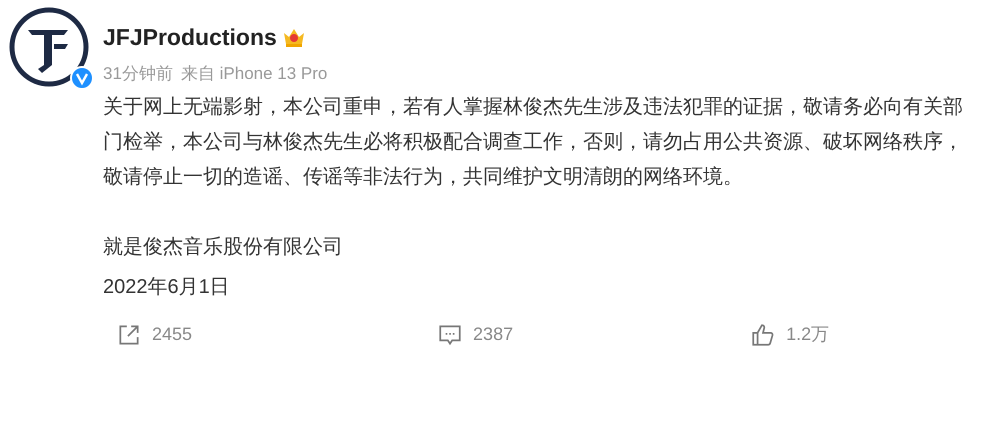 This screenshot has height=421, width=992. What do you see at coordinates (167, 287) in the screenshot?
I see `signature-line: 2022年6月1日` at bounding box center [167, 287].